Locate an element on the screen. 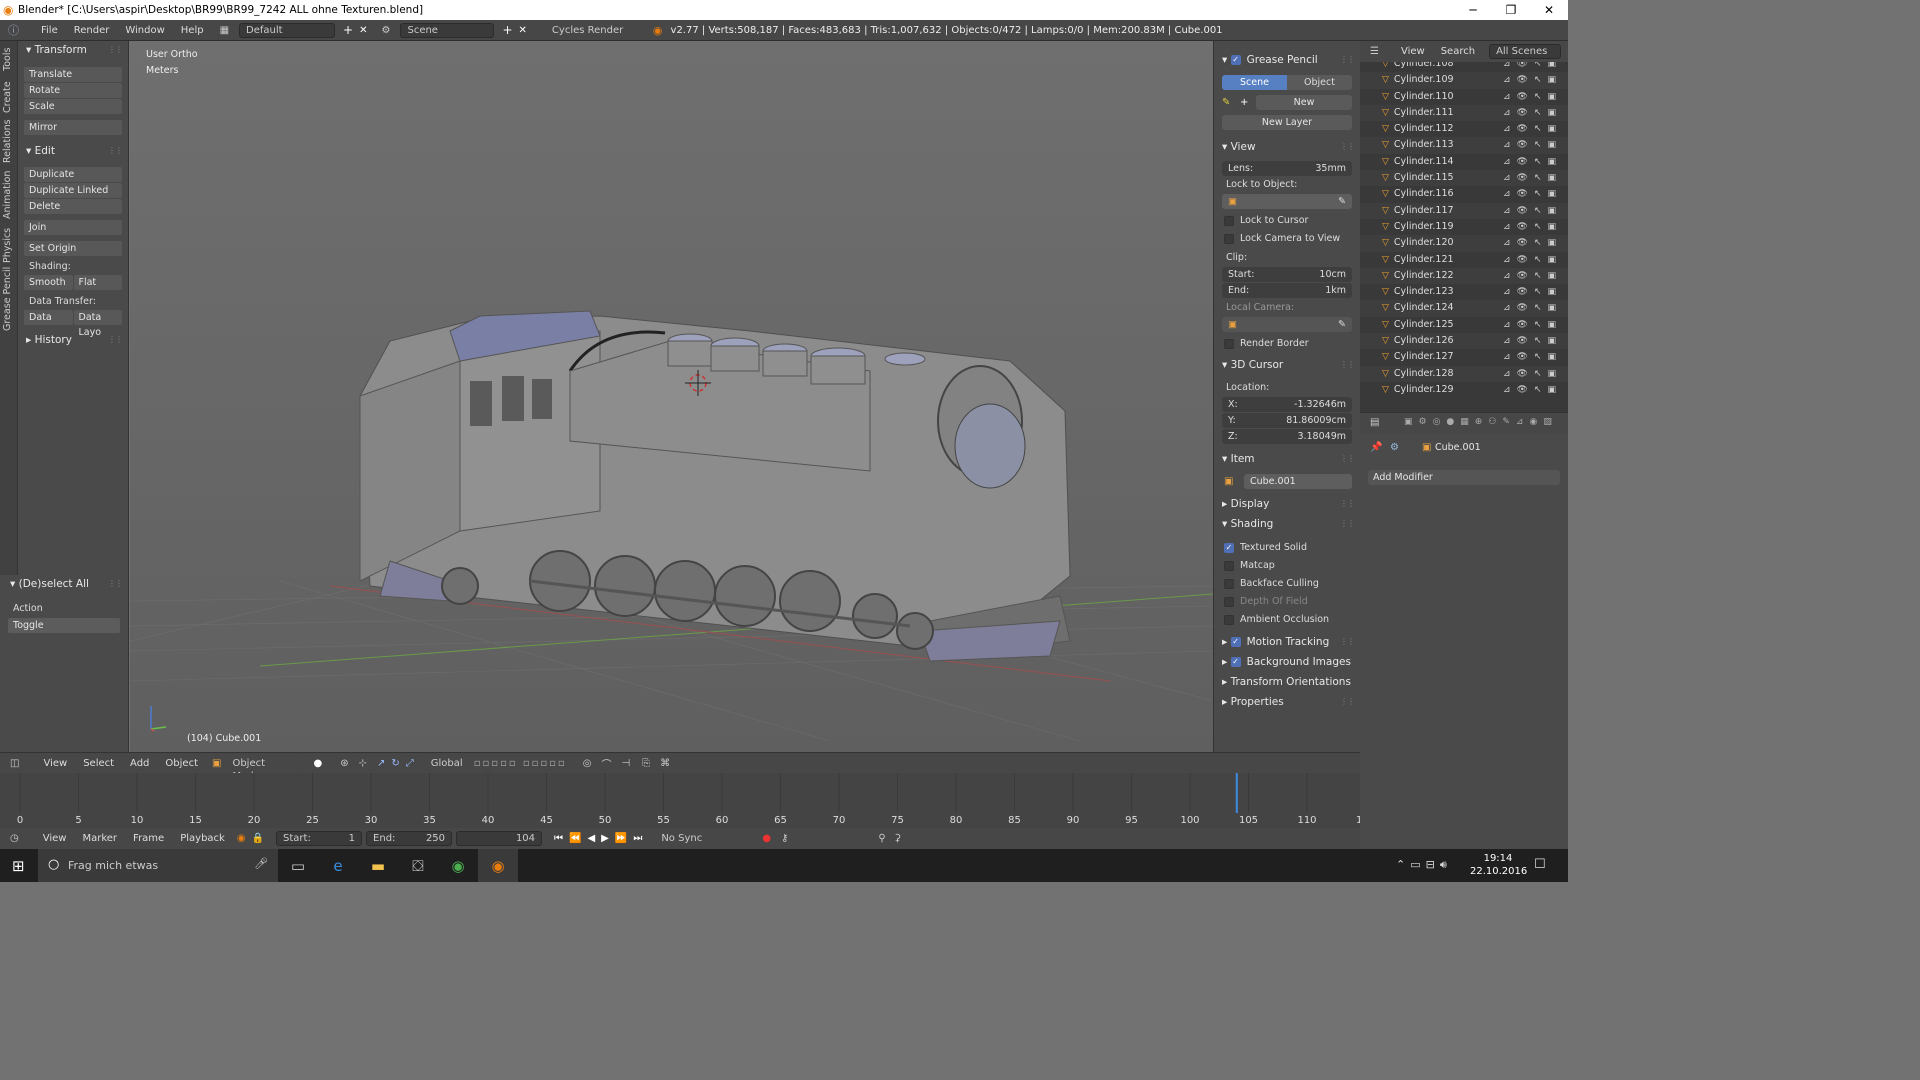 Image resolution: width=1920 pixels, height=1080 pixels. clock: 19:14 22.10.2016 is located at coordinates (1498, 865).